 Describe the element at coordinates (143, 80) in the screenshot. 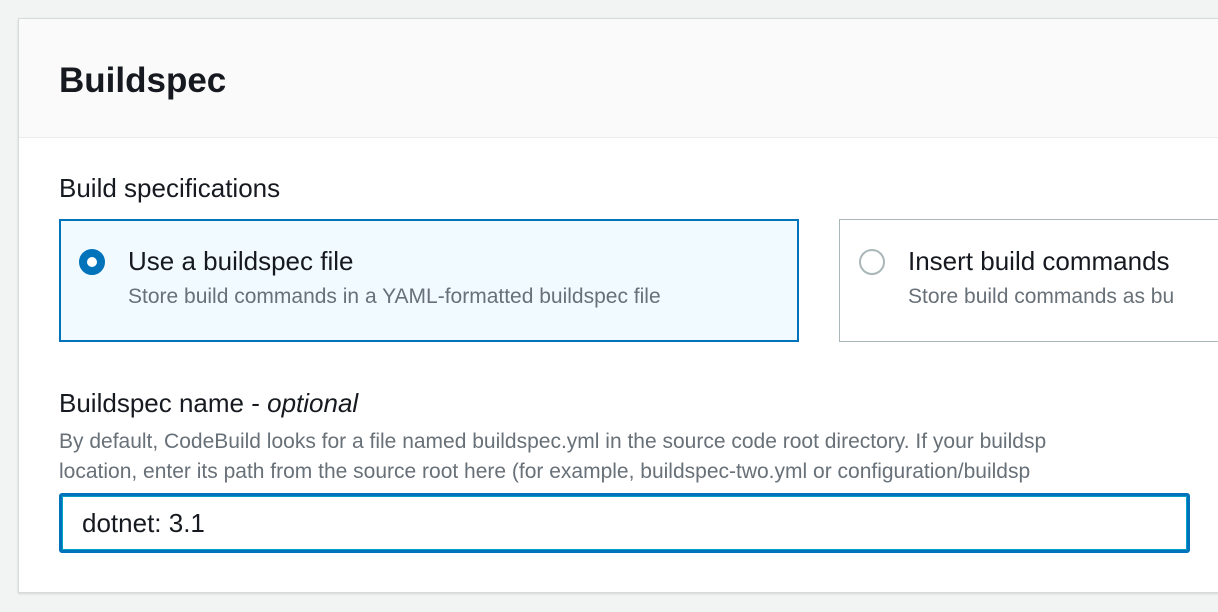

I see `panel-title: Buildspec` at that location.